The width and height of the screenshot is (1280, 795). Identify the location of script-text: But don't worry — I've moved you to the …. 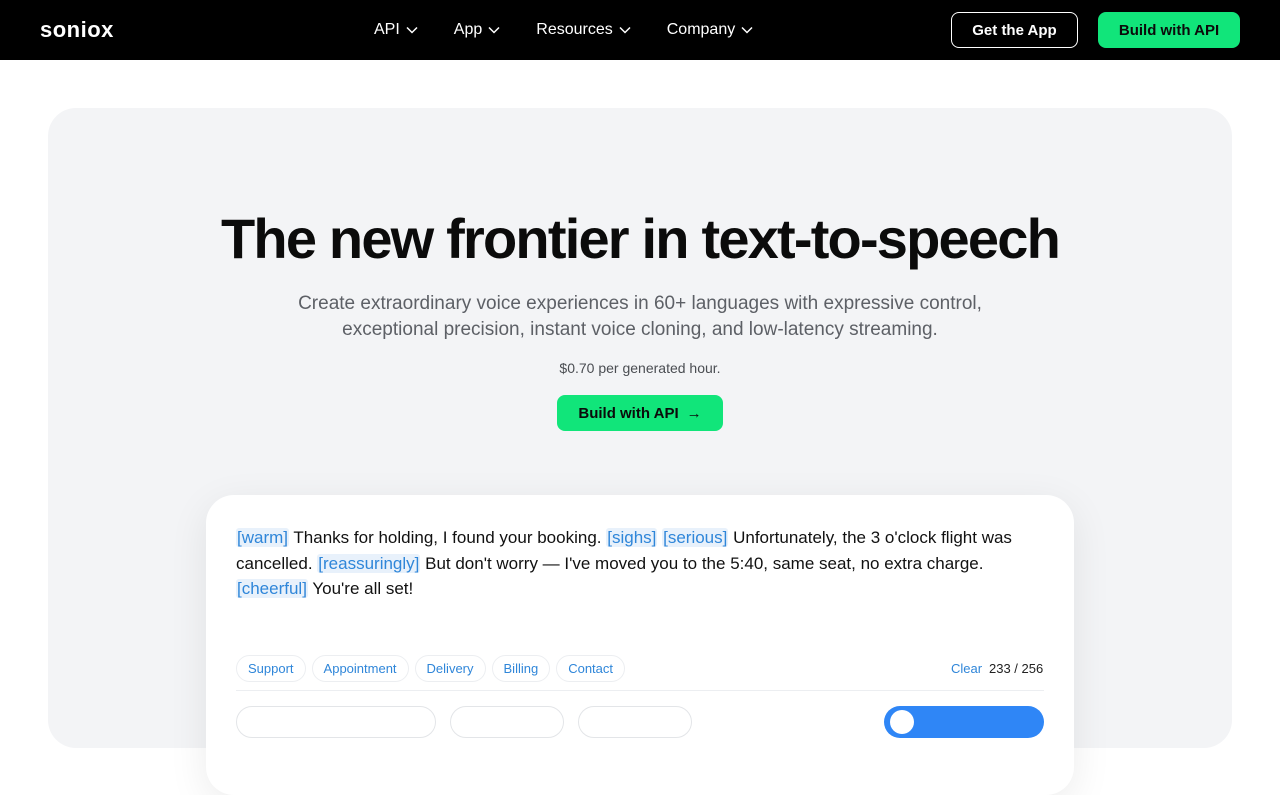
(702, 563).